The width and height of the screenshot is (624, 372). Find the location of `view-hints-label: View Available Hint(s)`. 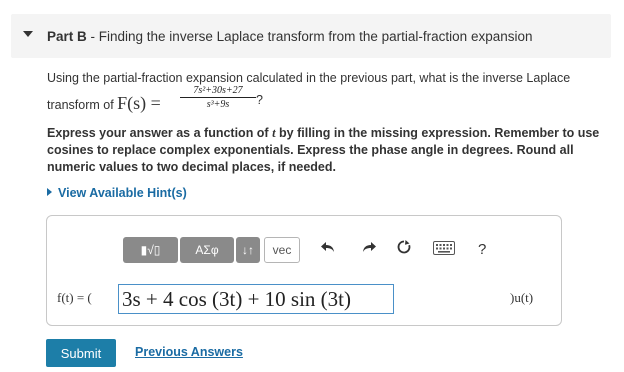

view-hints-label: View Available Hint(s) is located at coordinates (122, 193).